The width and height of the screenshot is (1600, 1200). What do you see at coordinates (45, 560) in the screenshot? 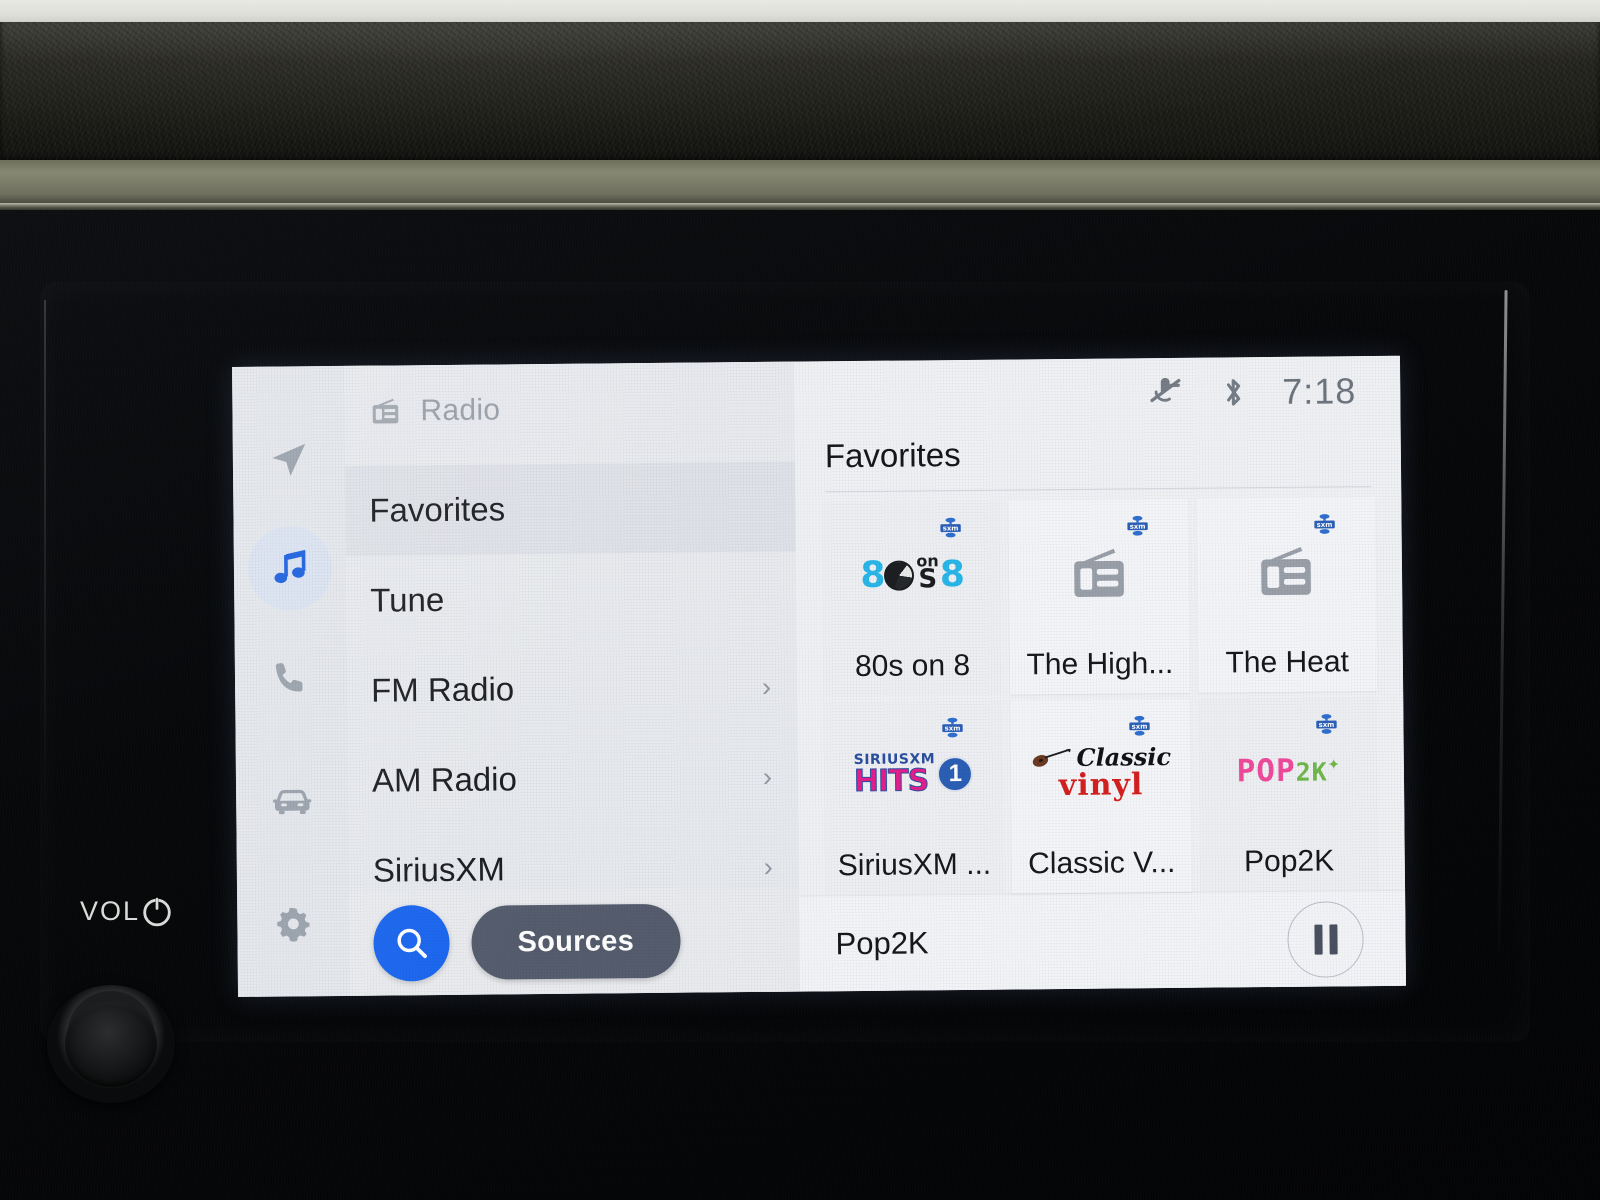
I see `bezel-highlight-left` at bounding box center [45, 560].